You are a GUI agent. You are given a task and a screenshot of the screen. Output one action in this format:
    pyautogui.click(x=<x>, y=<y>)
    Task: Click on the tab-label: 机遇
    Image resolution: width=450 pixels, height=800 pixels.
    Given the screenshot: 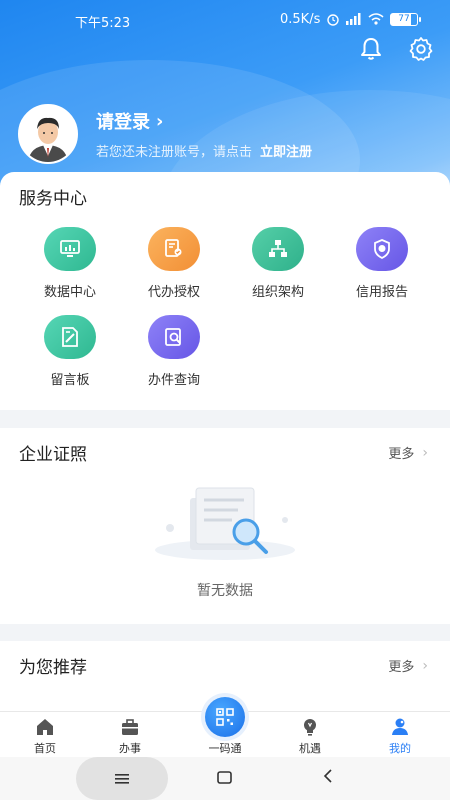 What is the action you would take?
    pyautogui.click(x=310, y=748)
    